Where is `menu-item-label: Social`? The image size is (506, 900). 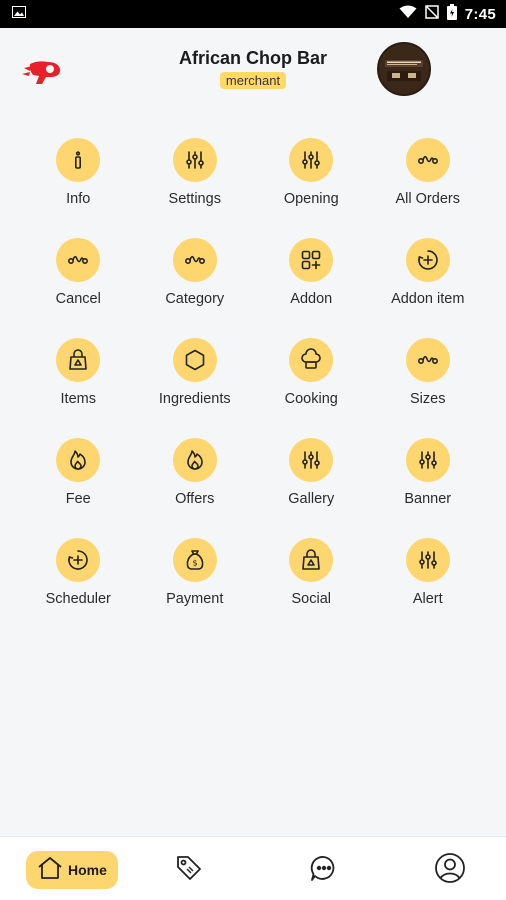 menu-item-label: Social is located at coordinates (311, 599).